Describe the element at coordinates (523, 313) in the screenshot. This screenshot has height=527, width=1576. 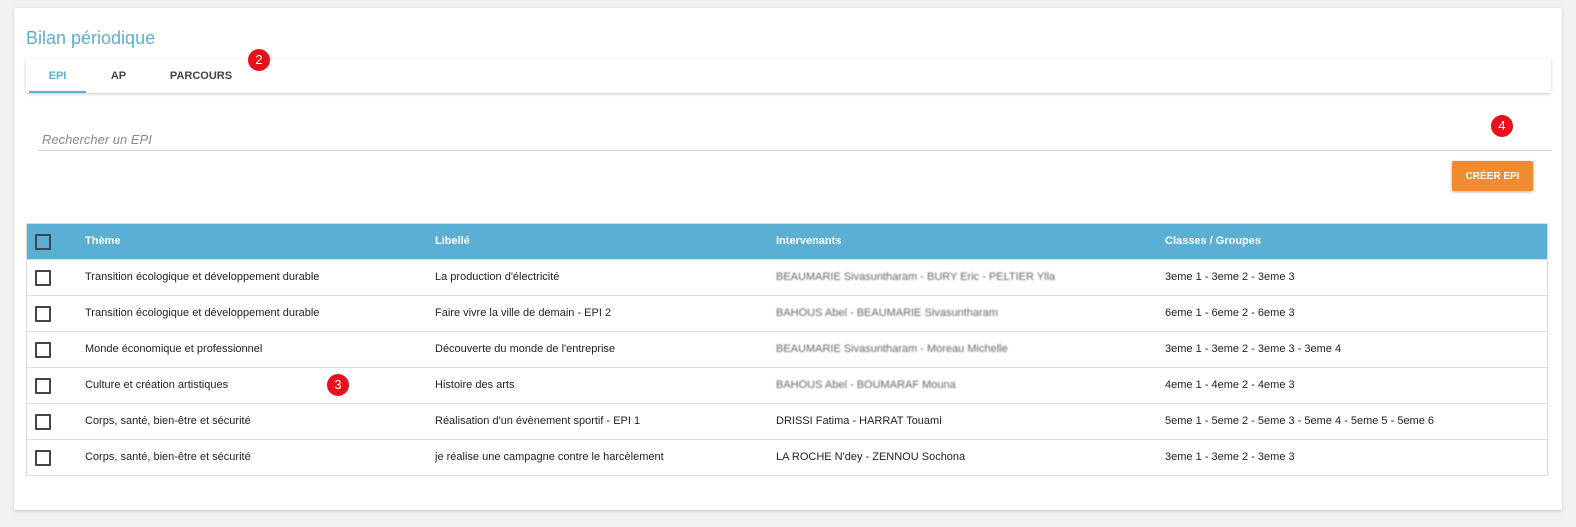
I see `row-libelle: Faire vivre la ville de demain - EPI 2` at that location.